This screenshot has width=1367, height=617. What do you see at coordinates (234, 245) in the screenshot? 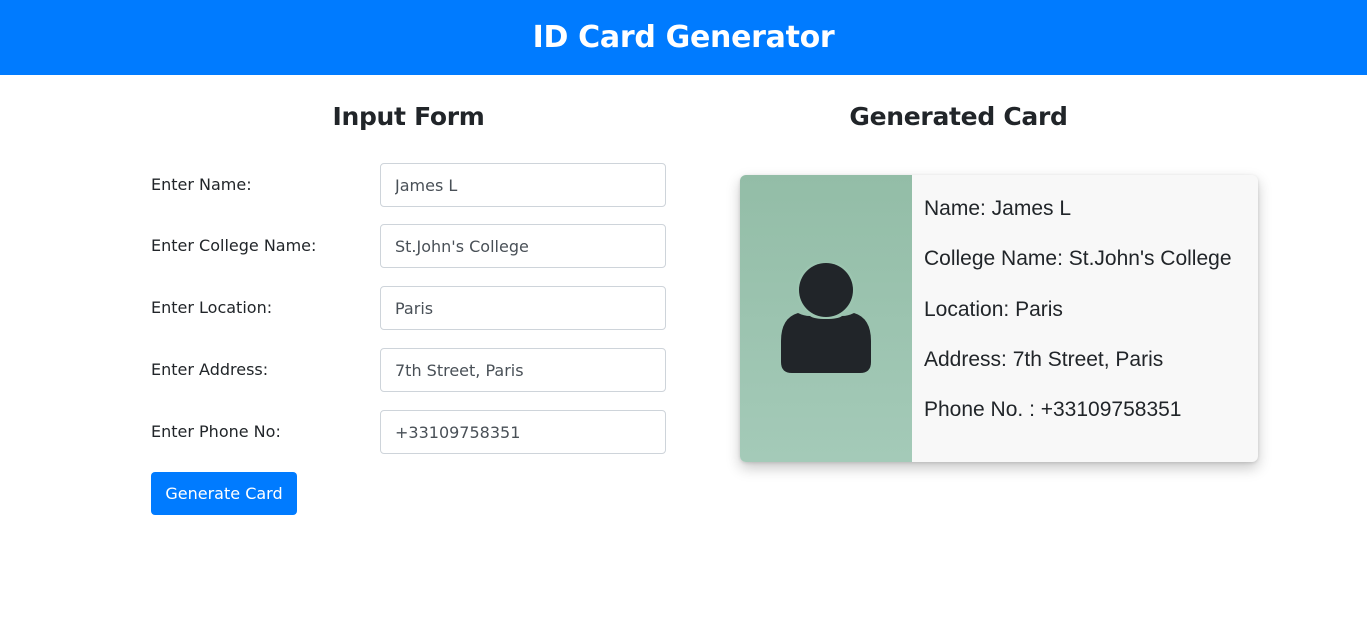
I see `college-label: Enter College Name:` at bounding box center [234, 245].